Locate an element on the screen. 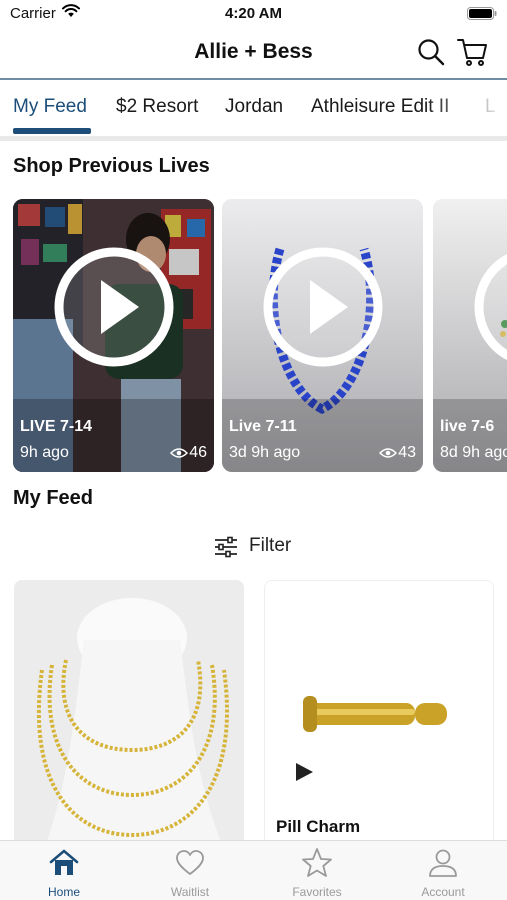  nav-bar: Allie + Bess is located at coordinates (253, 54).